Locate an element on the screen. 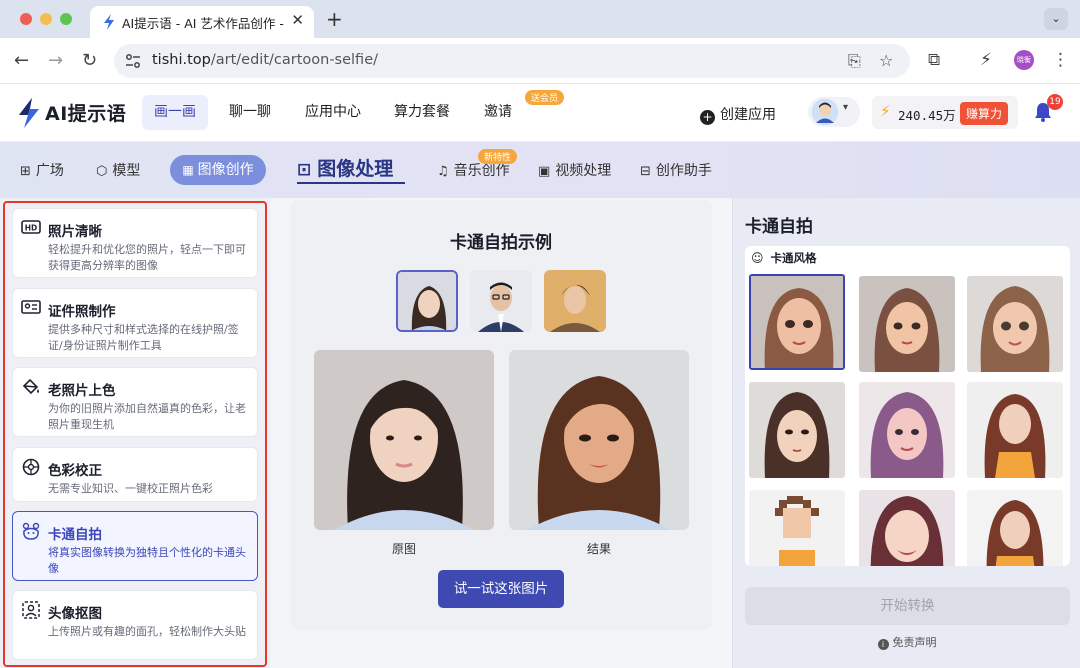 The height and width of the screenshot is (668, 1080). invite-badge: 送会员 is located at coordinates (545, 97).